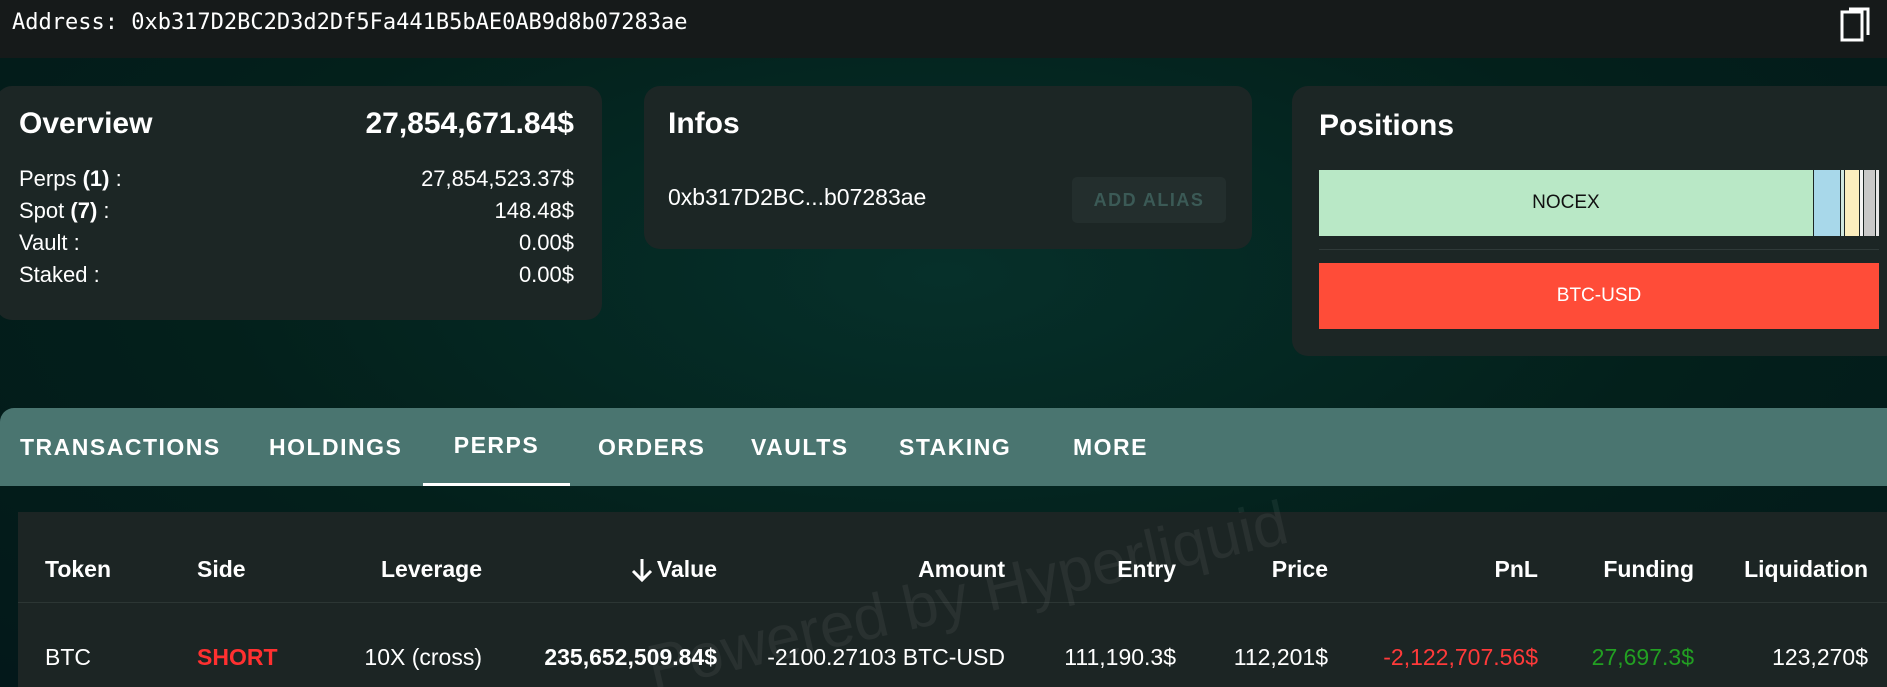 Image resolution: width=1887 pixels, height=687 pixels. I want to click on overview-row-label: Vault :, so click(49, 242).